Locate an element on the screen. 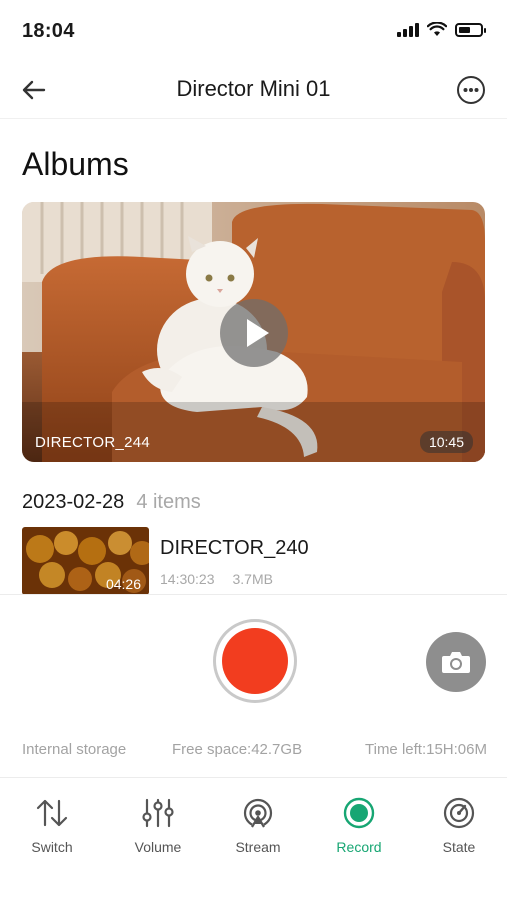 Image resolution: width=507 pixels, height=900 pixels. bottom-tab-bar: Switch Volume Stream Record State is located at coordinates (253, 830).